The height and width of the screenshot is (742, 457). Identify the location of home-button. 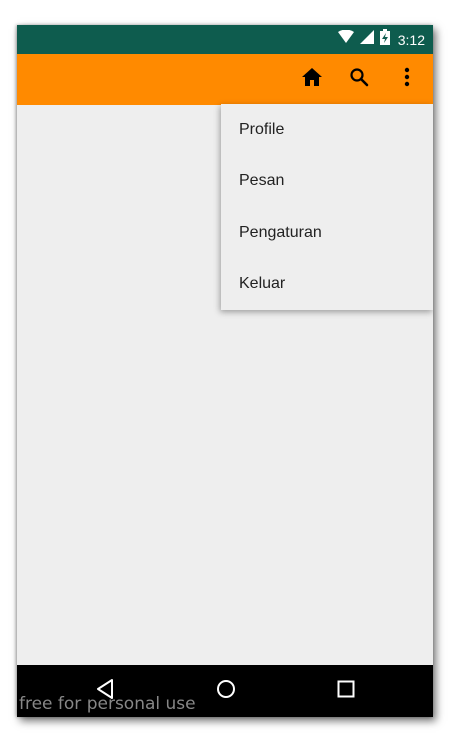
(312, 79).